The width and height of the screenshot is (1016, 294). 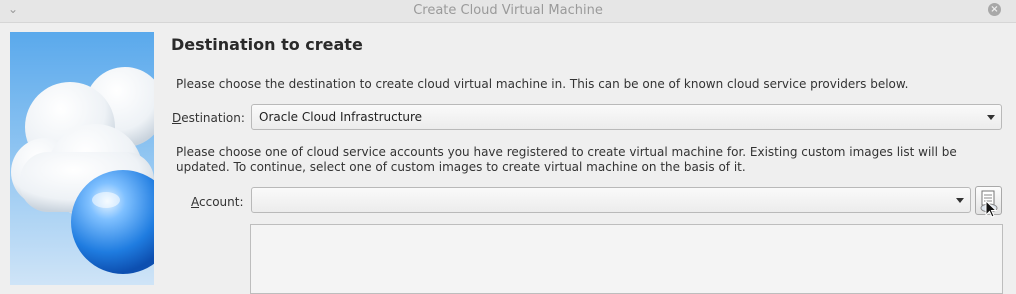 What do you see at coordinates (213, 118) in the screenshot?
I see `destination-label-rest: estination:` at bounding box center [213, 118].